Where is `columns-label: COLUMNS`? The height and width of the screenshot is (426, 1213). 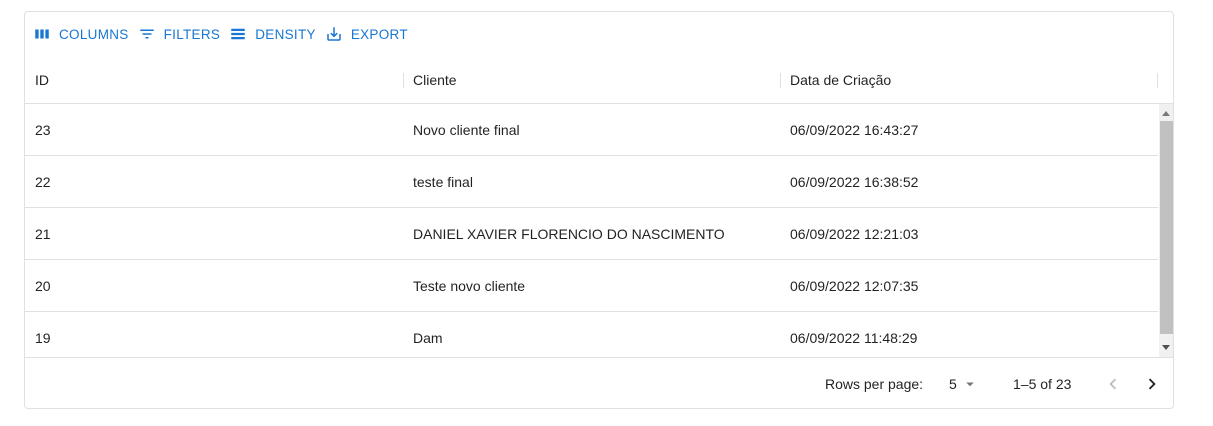
columns-label: COLUMNS is located at coordinates (94, 34).